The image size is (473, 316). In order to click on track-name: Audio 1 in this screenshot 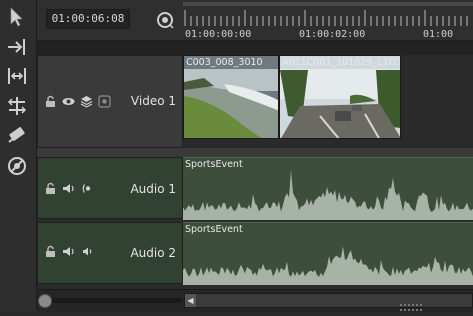, I will do `click(153, 189)`.